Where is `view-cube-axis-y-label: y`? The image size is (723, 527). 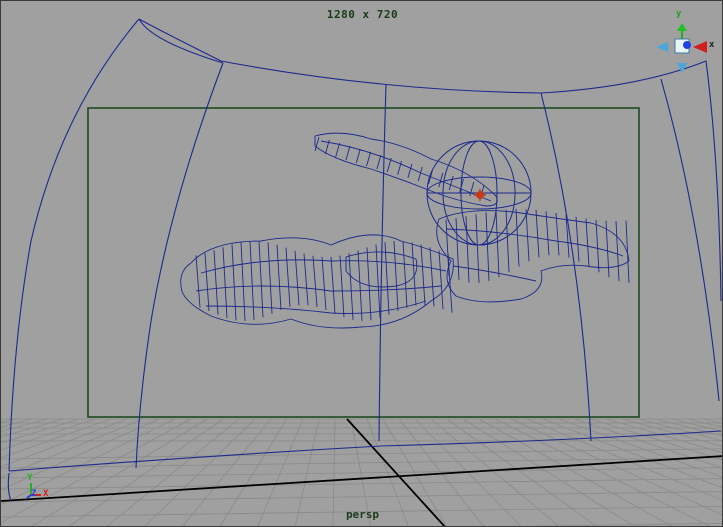
view-cube-axis-y-label: y is located at coordinates (679, 14).